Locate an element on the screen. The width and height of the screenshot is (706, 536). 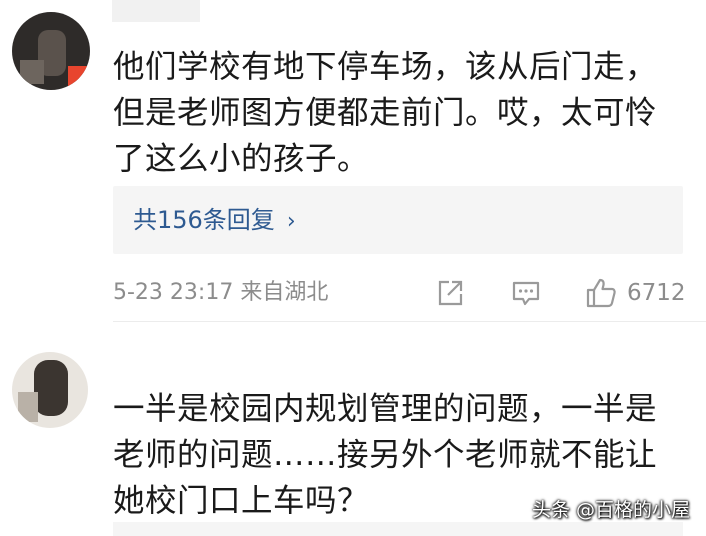
comment-meta: 5-23 23:17 来自湖北 is located at coordinates (220, 293).